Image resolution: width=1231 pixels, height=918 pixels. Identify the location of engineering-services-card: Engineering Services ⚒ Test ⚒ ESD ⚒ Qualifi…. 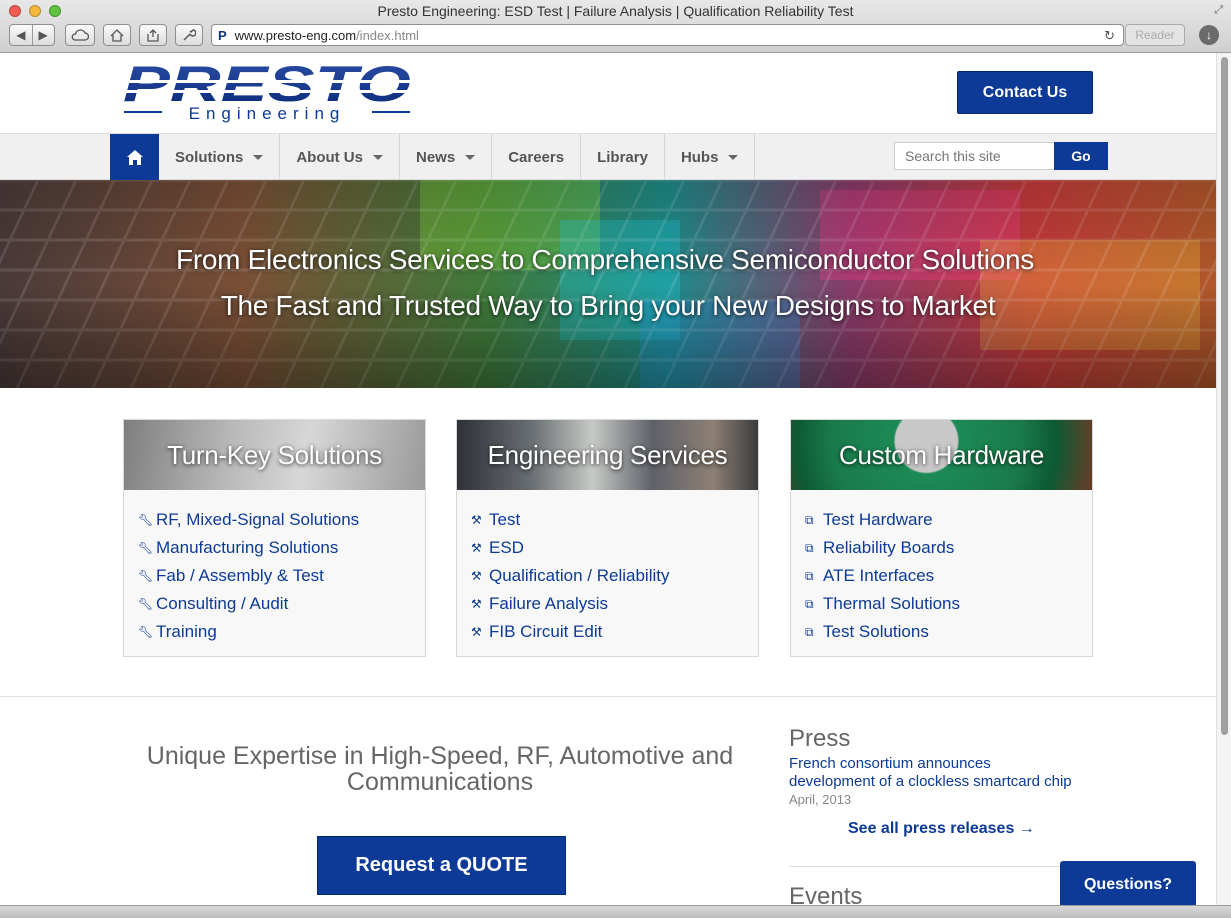
(607, 538).